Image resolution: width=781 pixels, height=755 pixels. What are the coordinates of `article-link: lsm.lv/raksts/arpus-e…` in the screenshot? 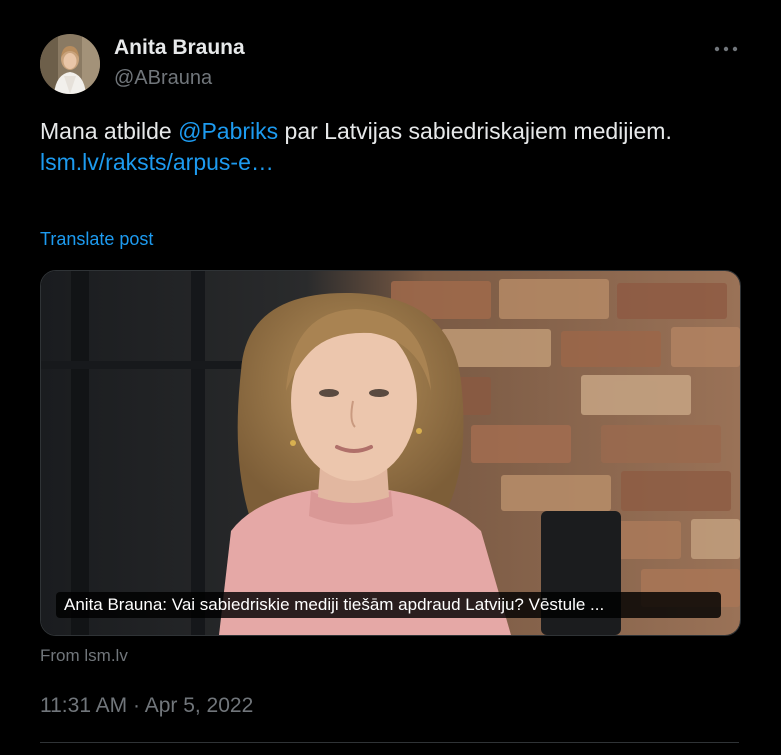 It's located at (380, 162).